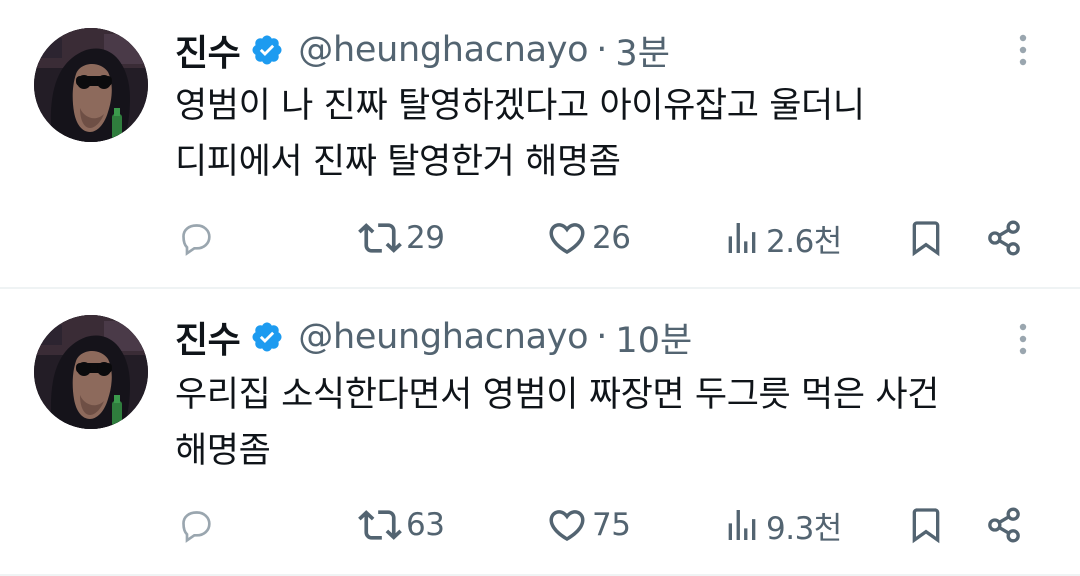 This screenshot has width=1080, height=576. What do you see at coordinates (804, 241) in the screenshot?
I see `views-count: 2.6천` at bounding box center [804, 241].